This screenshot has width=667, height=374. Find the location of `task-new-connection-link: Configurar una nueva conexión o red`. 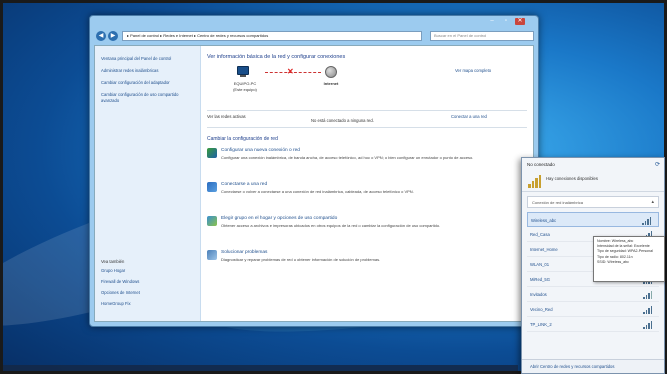

task-new-connection-link: Configurar una nueva conexión o red is located at coordinates (374, 150).